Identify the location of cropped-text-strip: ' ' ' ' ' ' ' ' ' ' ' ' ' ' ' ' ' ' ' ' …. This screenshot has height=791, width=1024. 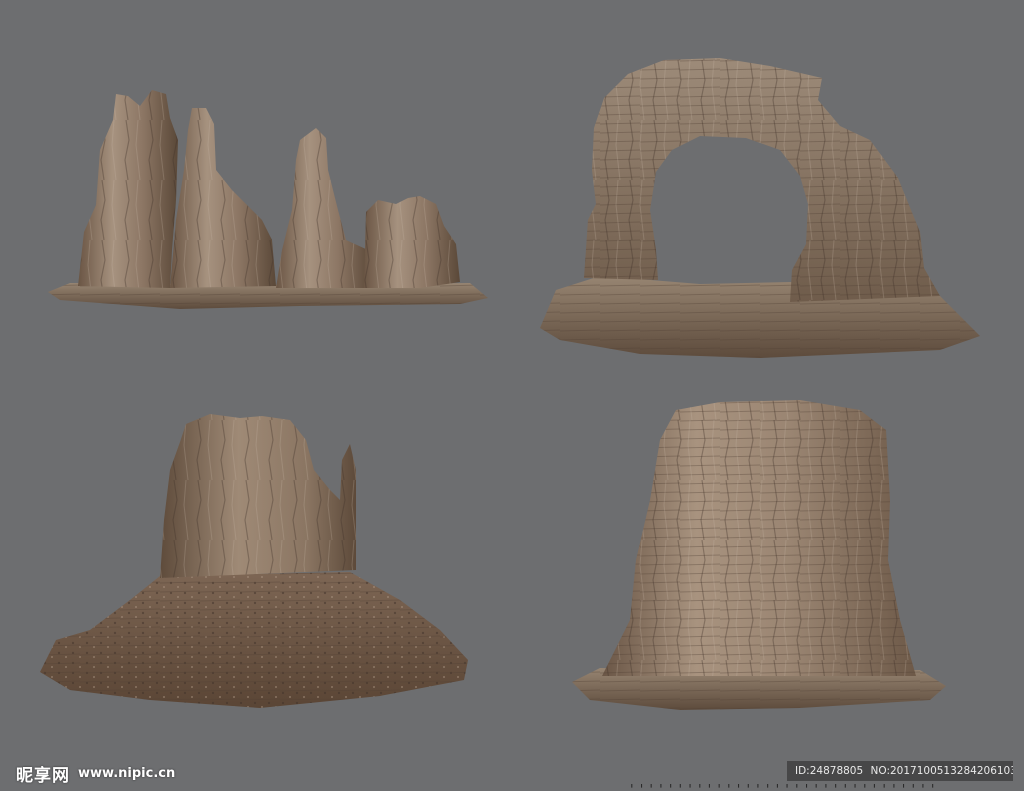
(827, 787).